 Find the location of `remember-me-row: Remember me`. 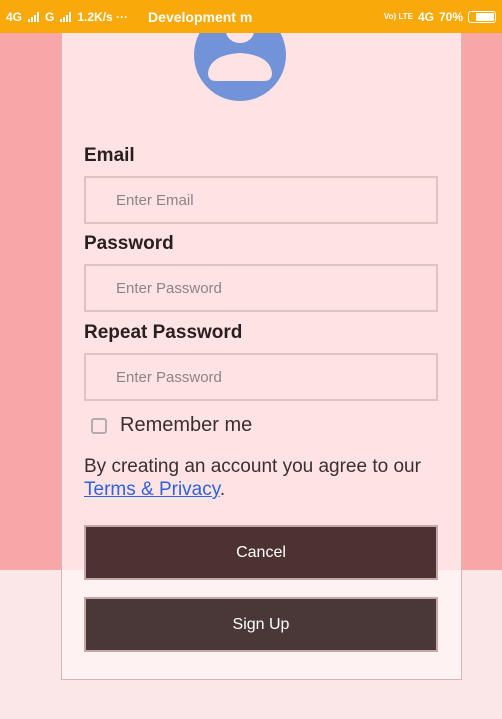

remember-me-row: Remember me is located at coordinates (171, 425).